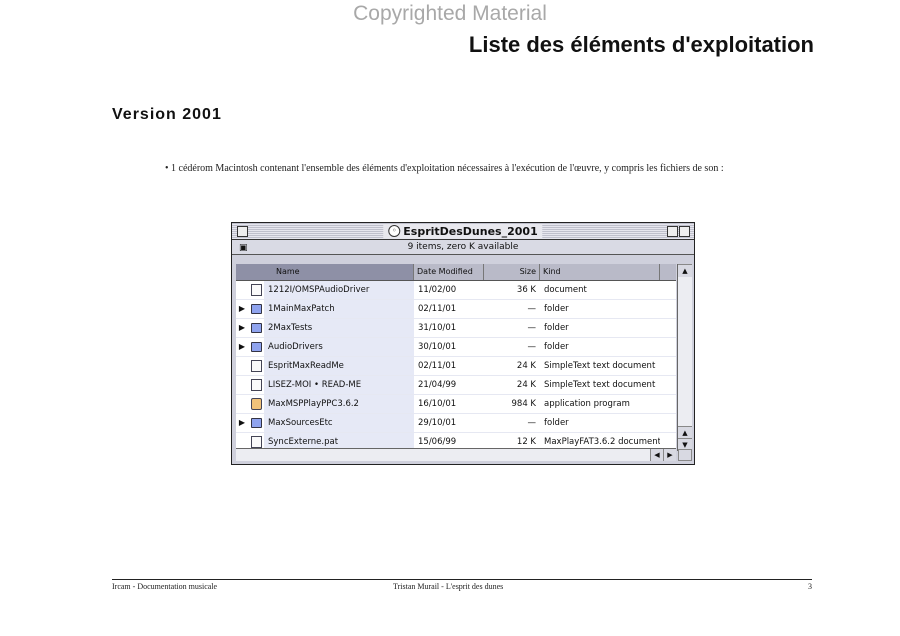 The height and width of the screenshot is (636, 900). What do you see at coordinates (256, 404) in the screenshot?
I see `application-icon` at bounding box center [256, 404].